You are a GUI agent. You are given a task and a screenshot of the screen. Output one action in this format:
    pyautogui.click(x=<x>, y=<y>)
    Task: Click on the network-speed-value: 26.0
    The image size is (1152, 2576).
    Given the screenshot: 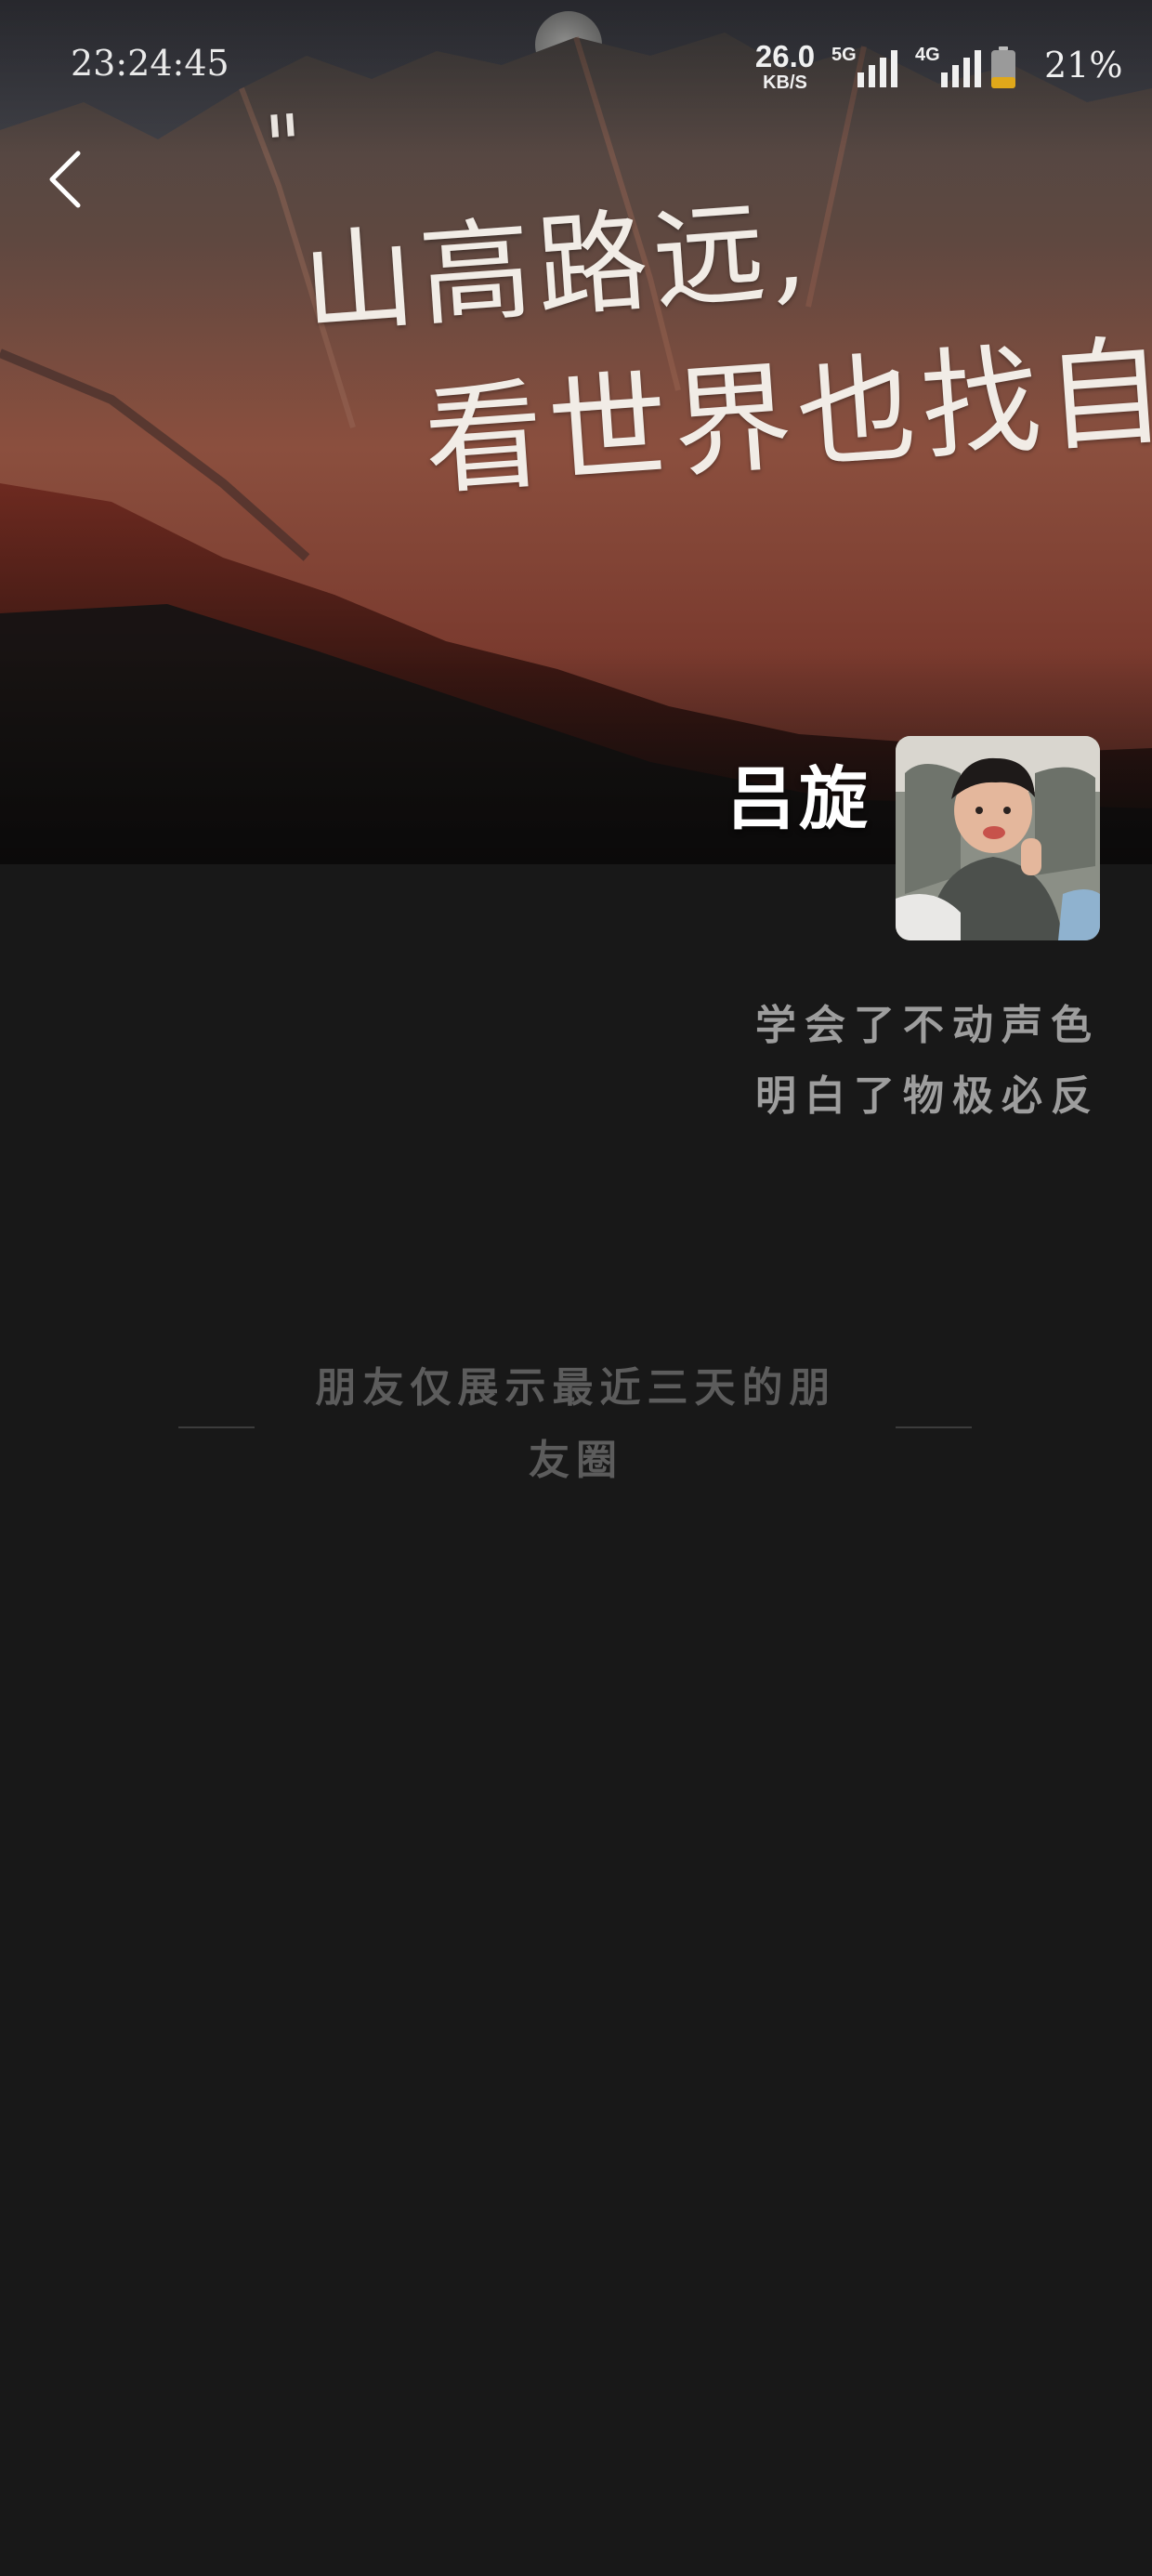 What is the action you would take?
    pyautogui.click(x=785, y=56)
    